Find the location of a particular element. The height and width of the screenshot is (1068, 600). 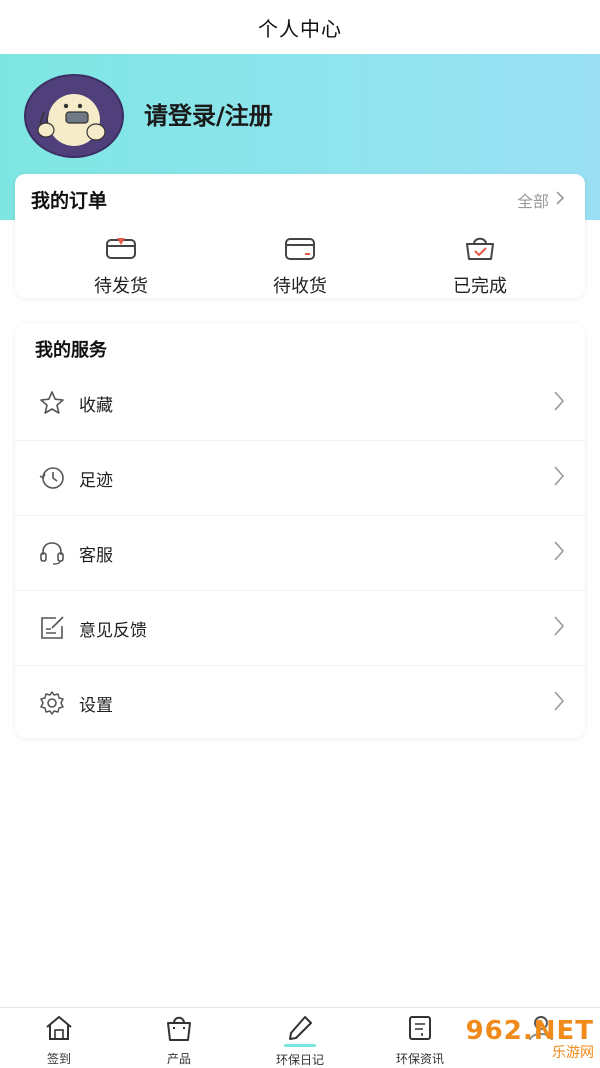

tab-eco-news-label: 环保资讯 is located at coordinates (419, 1059).